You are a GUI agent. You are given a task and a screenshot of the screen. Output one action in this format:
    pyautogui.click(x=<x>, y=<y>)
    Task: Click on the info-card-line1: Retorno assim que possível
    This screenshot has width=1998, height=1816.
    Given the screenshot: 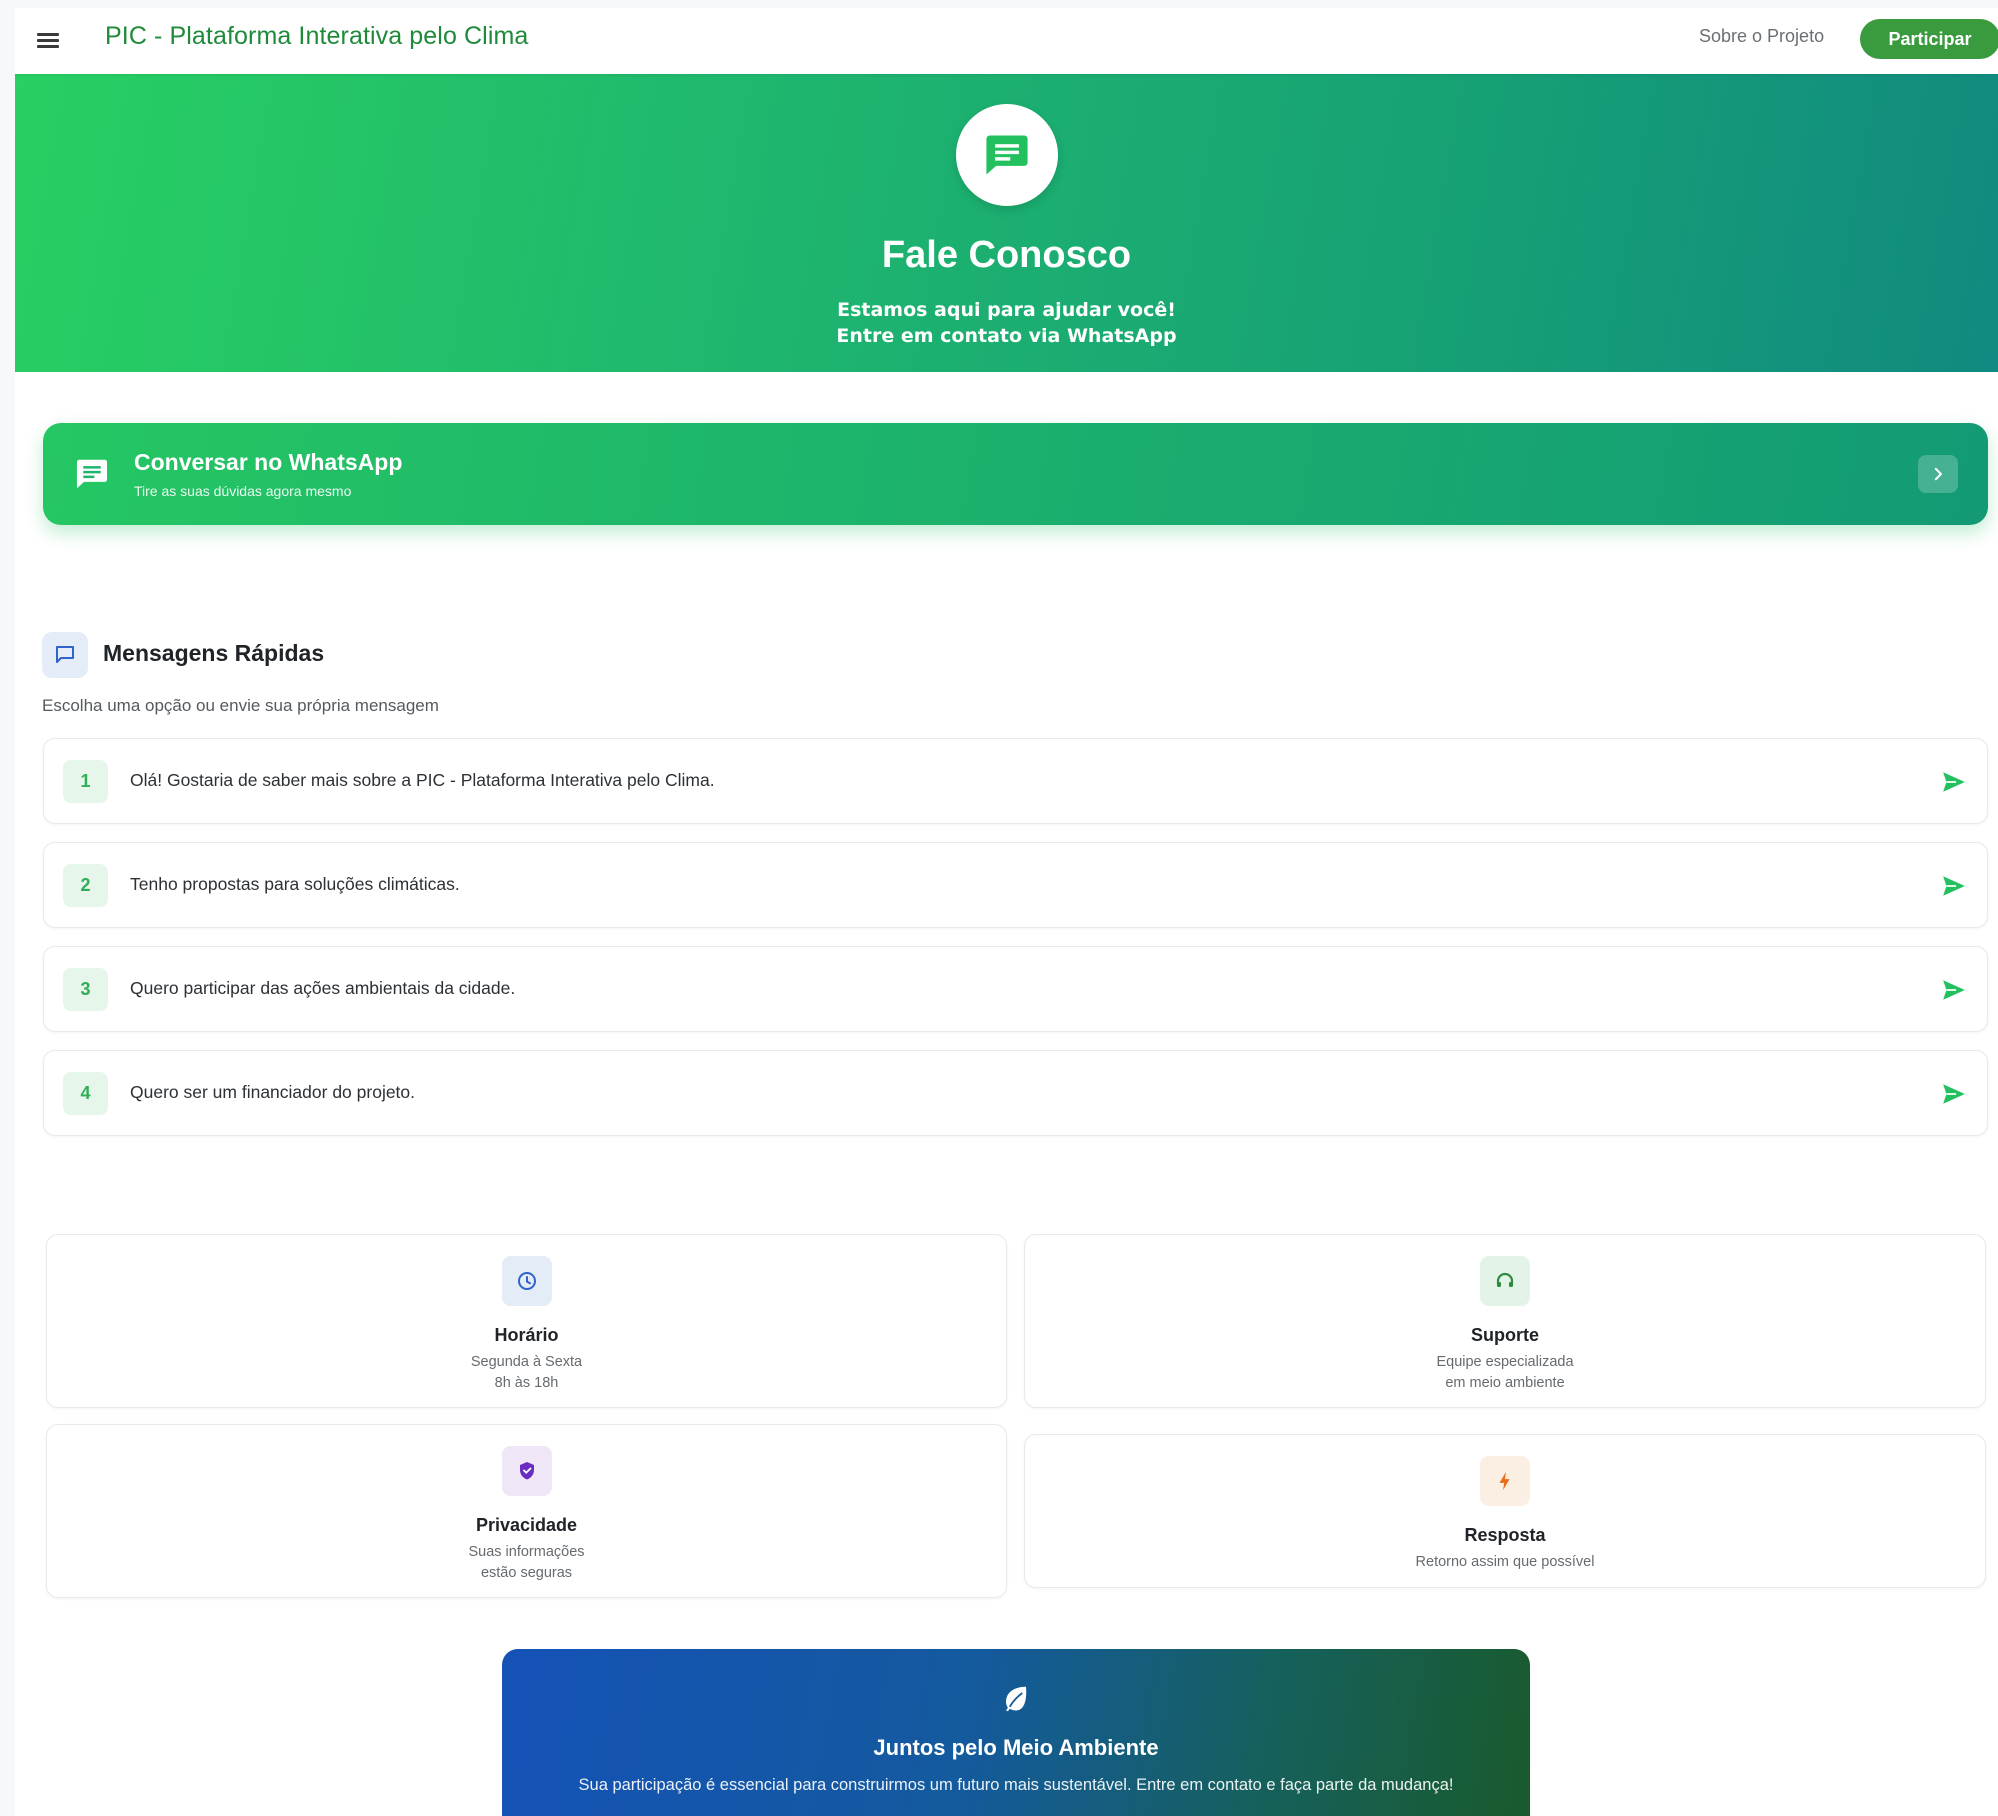 What is the action you would take?
    pyautogui.click(x=1505, y=1562)
    